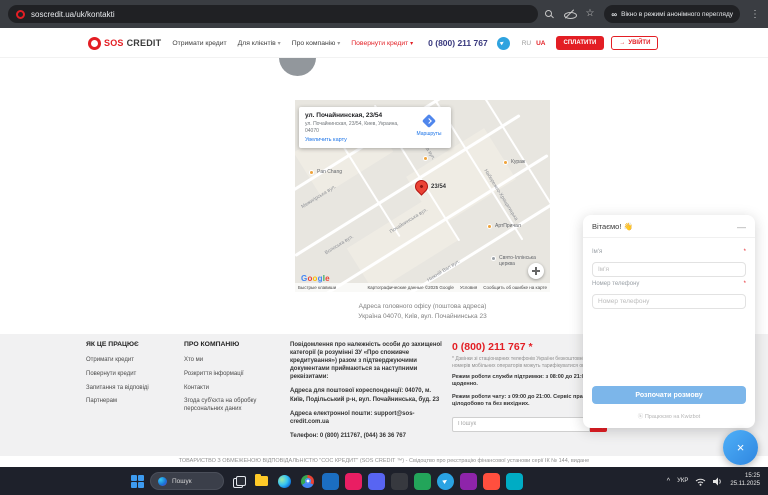 This screenshot has height=495, width=768. Describe the element at coordinates (491, 481) in the screenshot. I see `app-button-orange` at that location.